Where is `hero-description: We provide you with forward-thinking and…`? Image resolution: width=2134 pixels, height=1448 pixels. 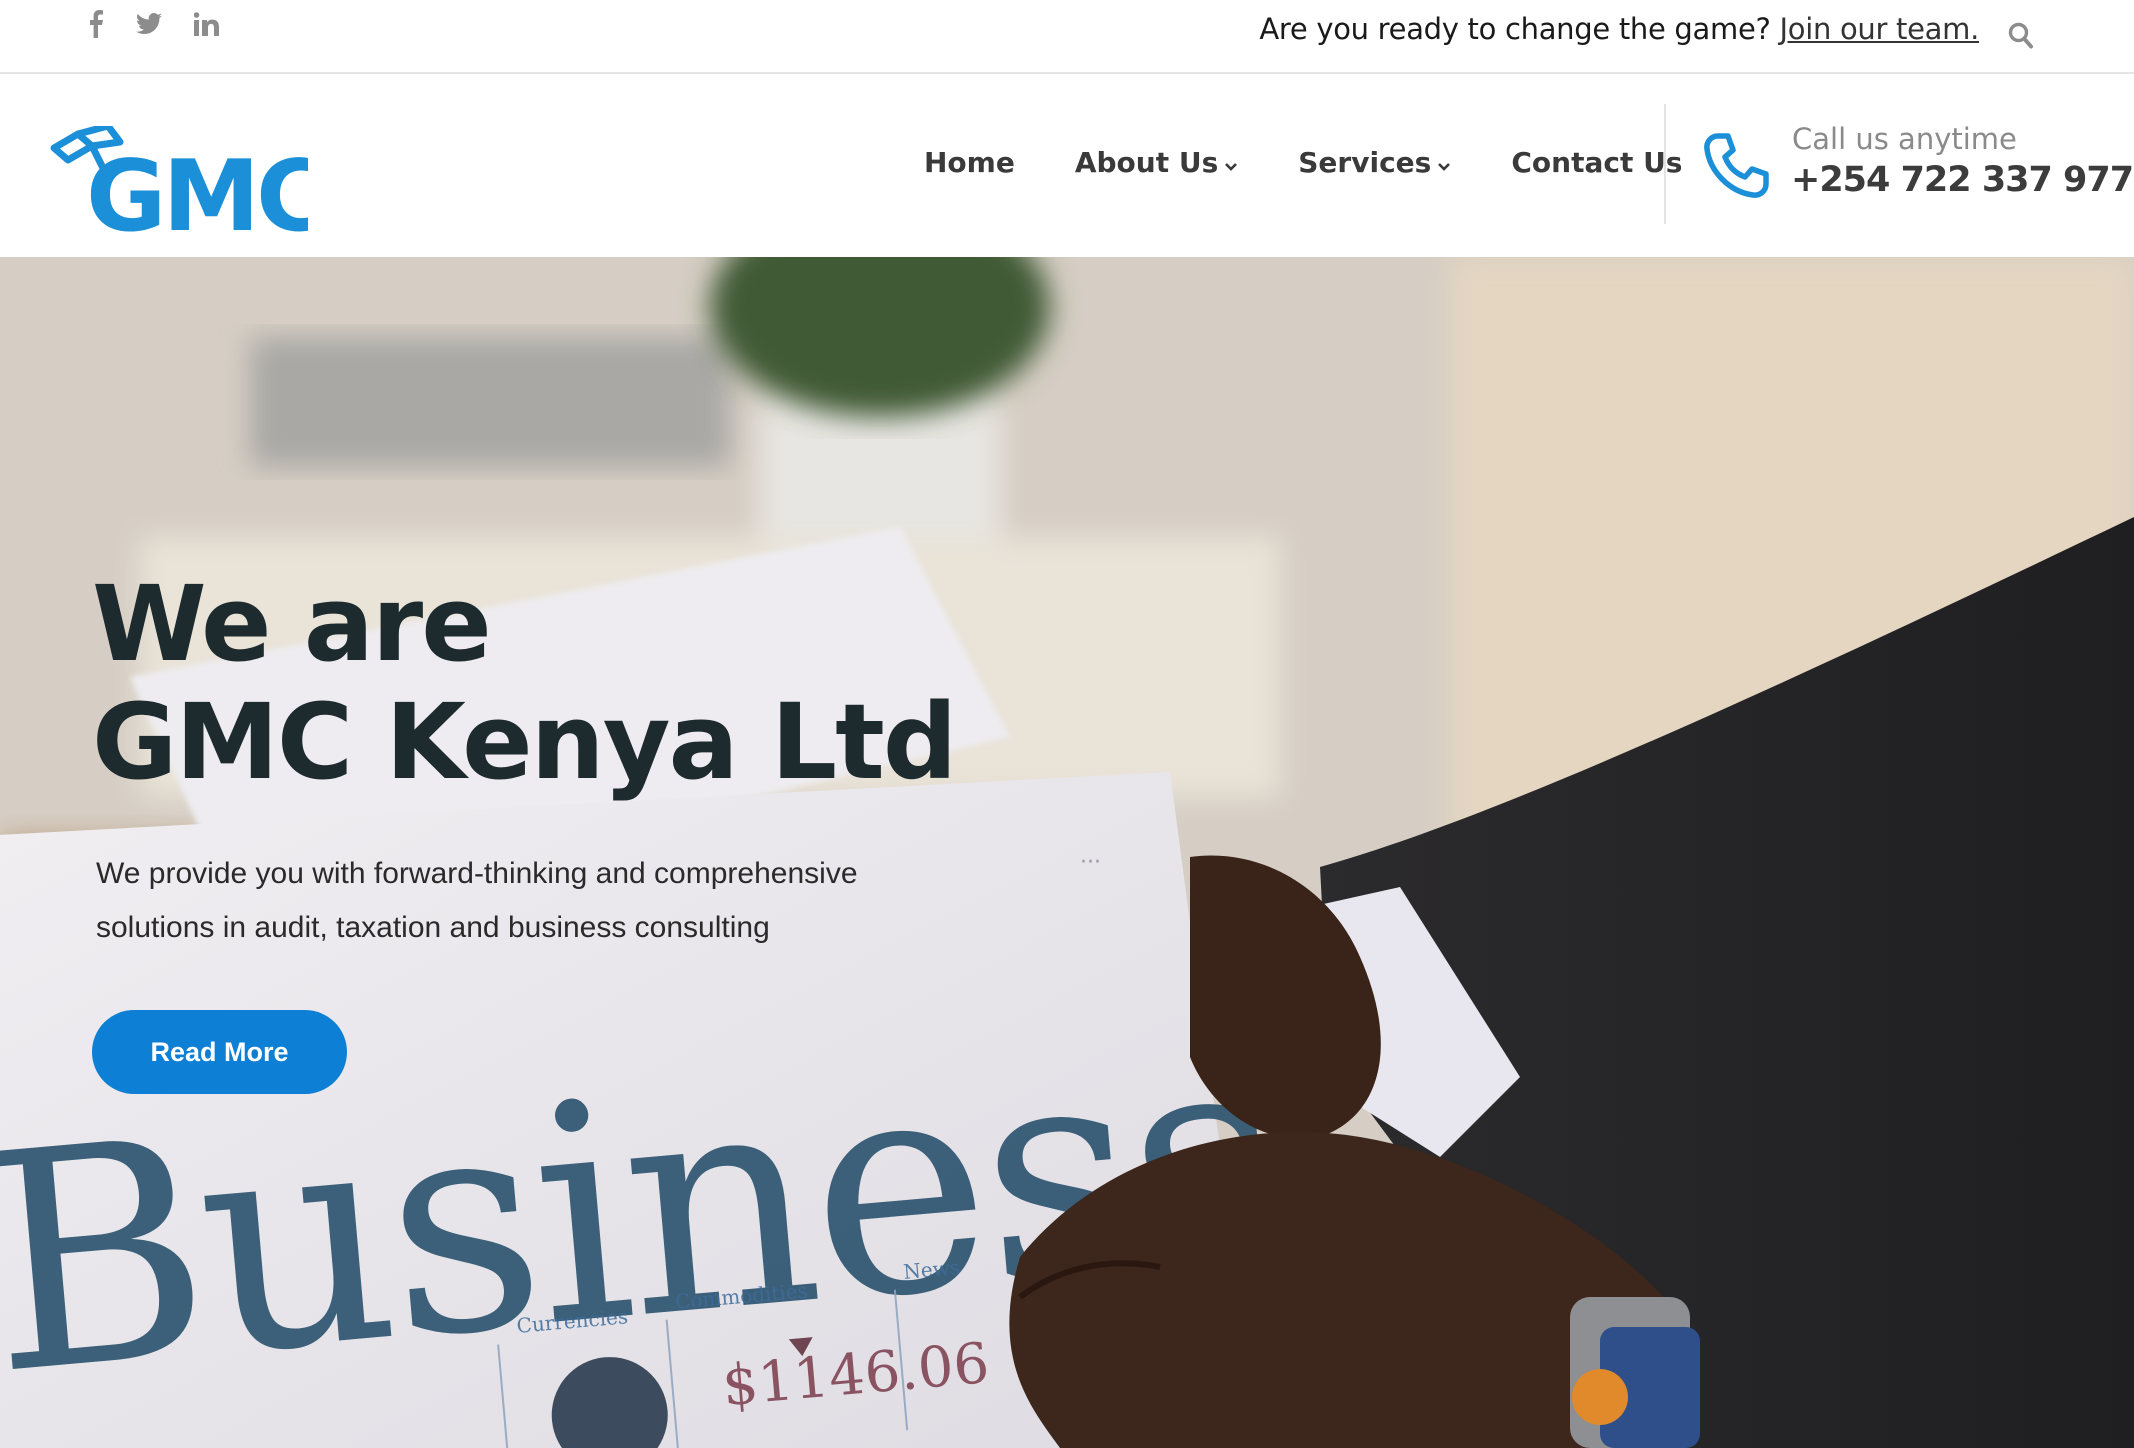 hero-description: We provide you with forward-thinking and… is located at coordinates (477, 900).